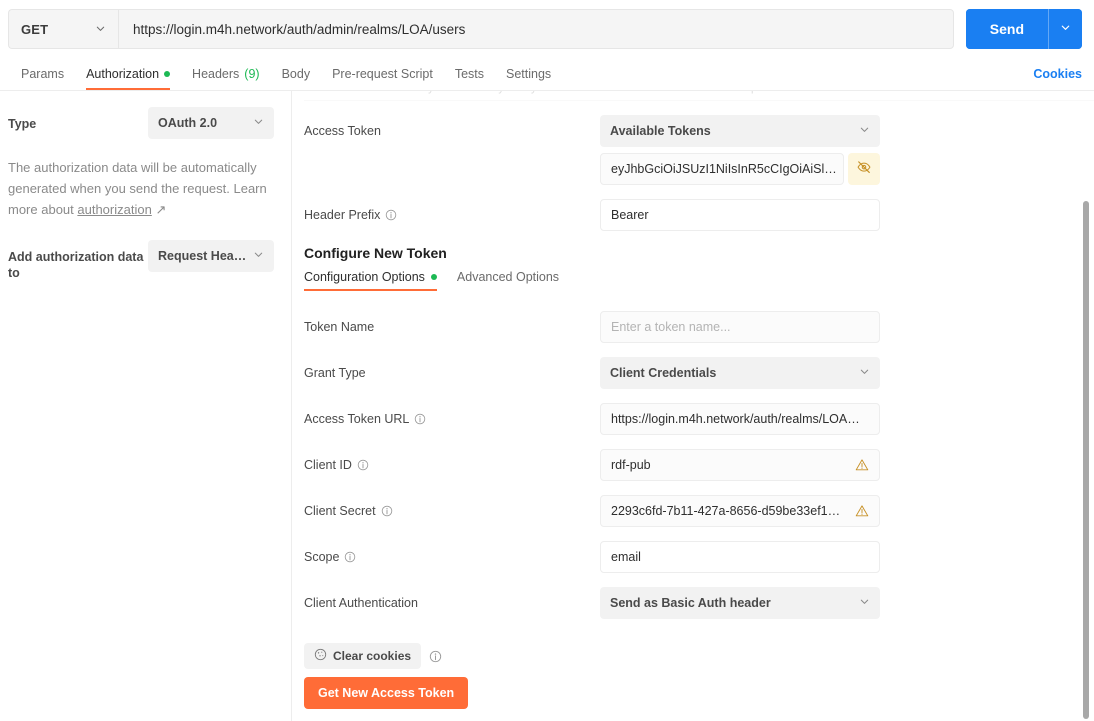  Describe the element at coordinates (63, 29) in the screenshot. I see `http-method-select: GET` at that location.